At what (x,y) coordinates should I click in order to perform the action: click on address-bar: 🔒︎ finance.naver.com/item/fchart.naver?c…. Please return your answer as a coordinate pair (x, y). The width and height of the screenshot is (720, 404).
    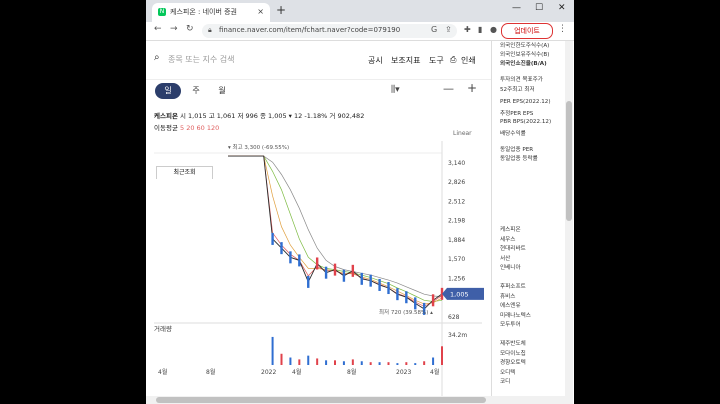
    Looking at the image, I should click on (329, 31).